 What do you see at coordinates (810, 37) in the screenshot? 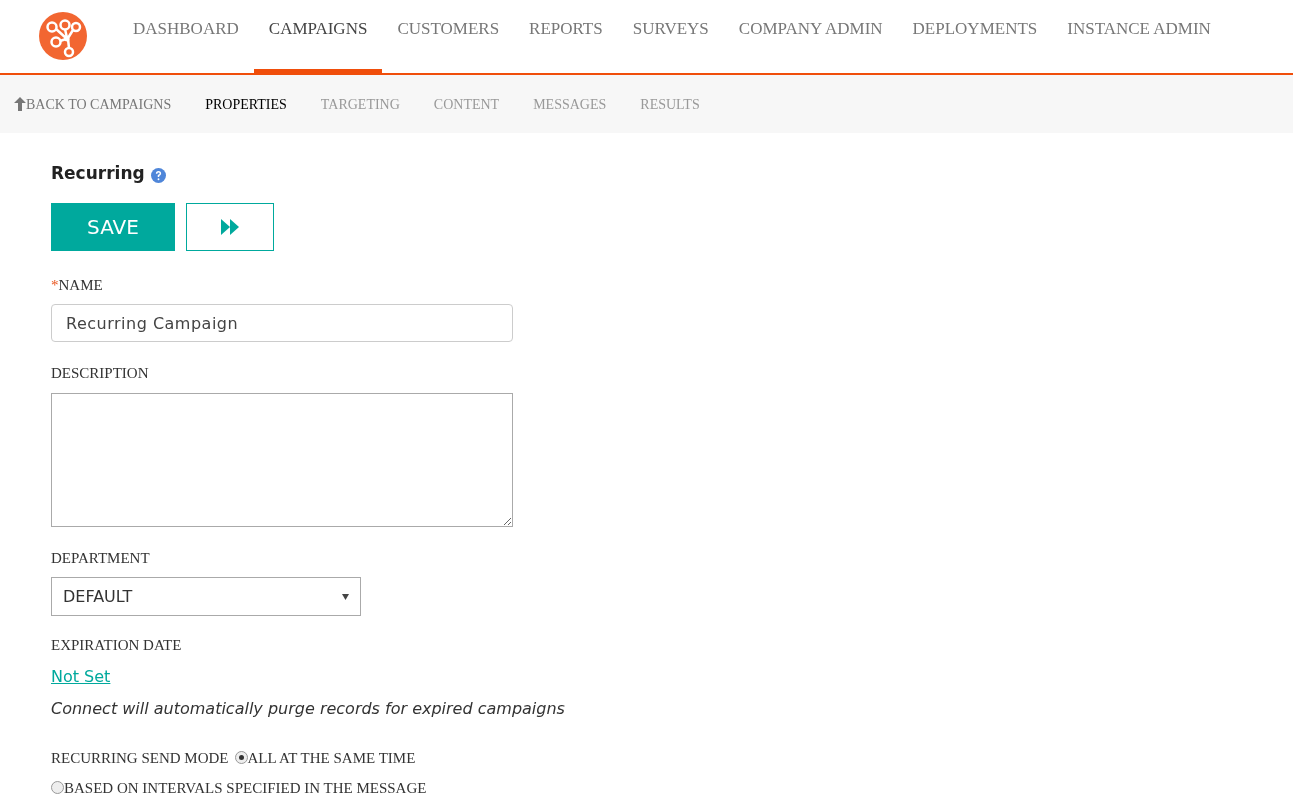
I see `nav-tab: COMPANY ADMIN` at bounding box center [810, 37].